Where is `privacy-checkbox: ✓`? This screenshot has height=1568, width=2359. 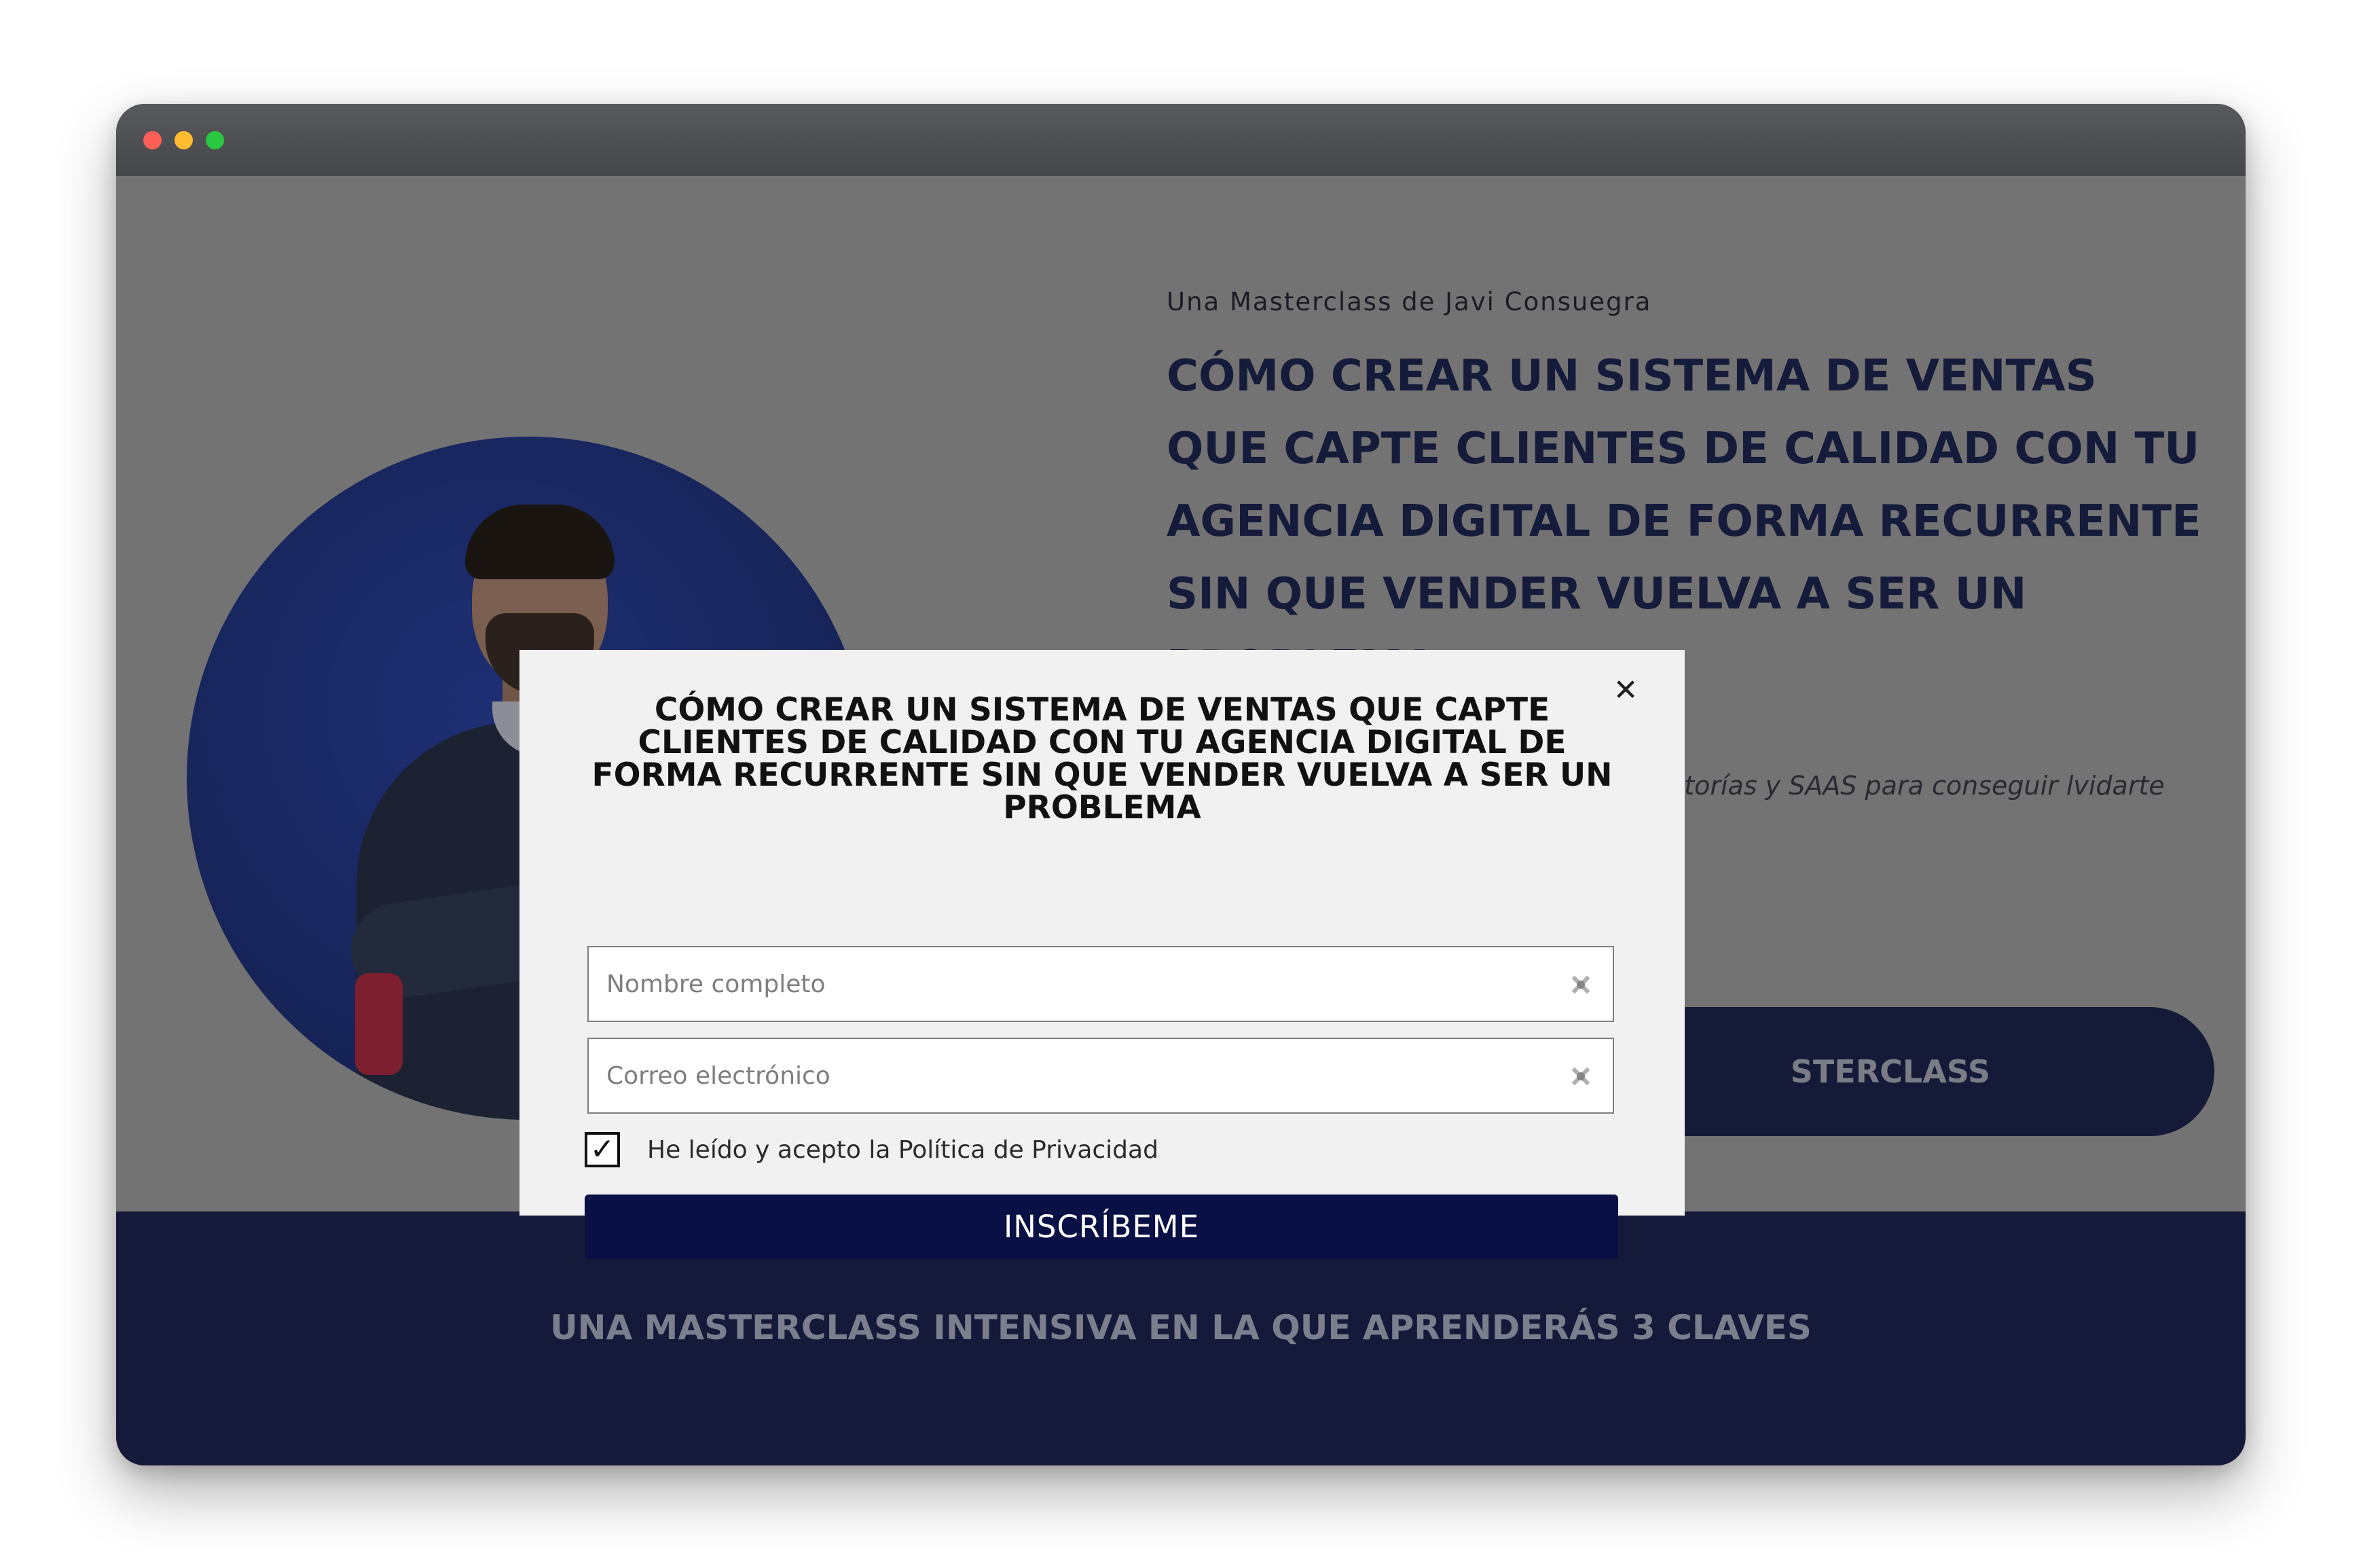 privacy-checkbox: ✓ is located at coordinates (602, 1149).